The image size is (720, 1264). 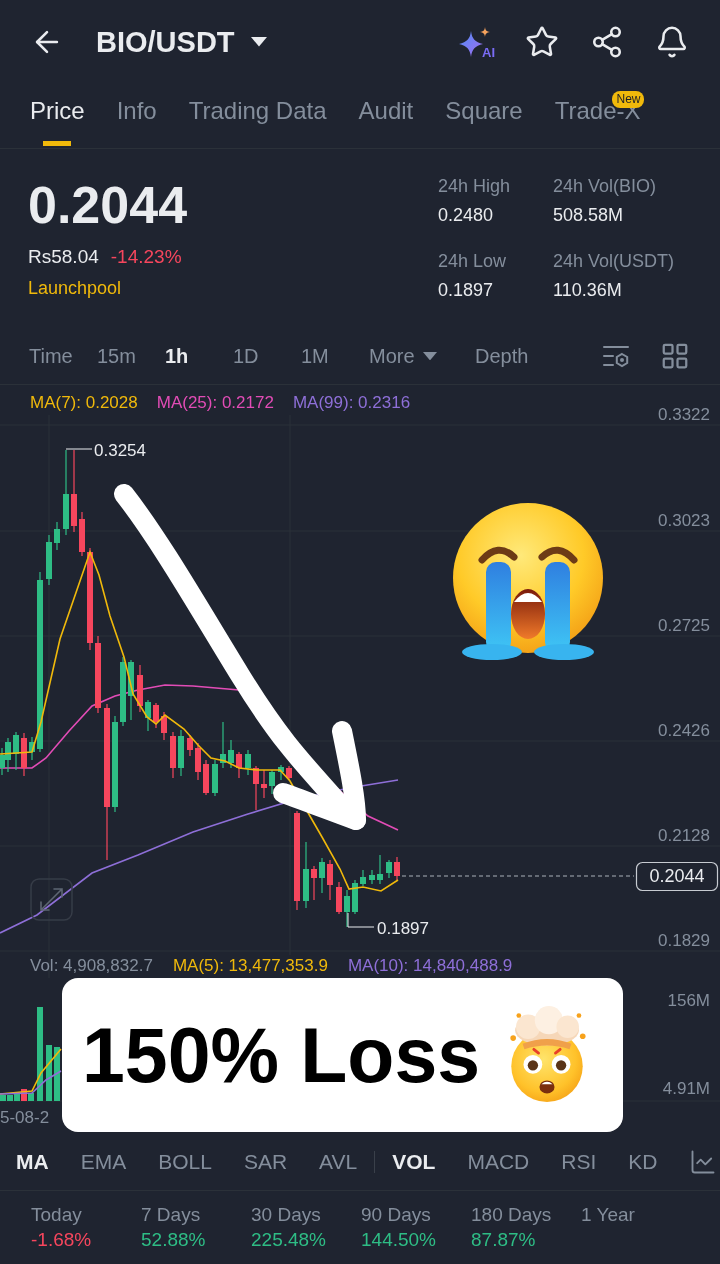 I want to click on price-axis-label: 0.3023, so click(x=684, y=520).